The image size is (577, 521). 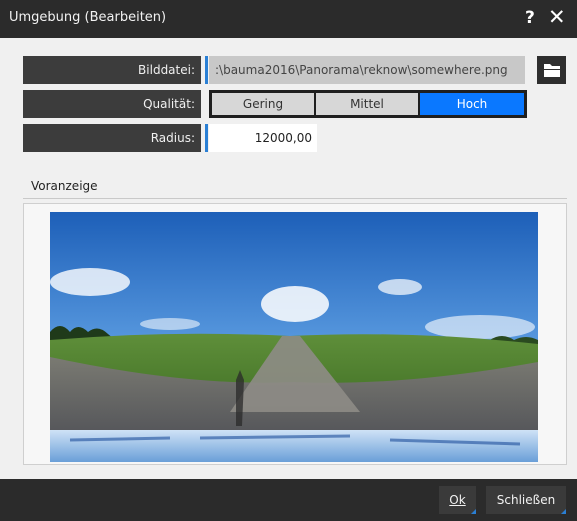 I want to click on close-button: ✕, so click(x=557, y=17).